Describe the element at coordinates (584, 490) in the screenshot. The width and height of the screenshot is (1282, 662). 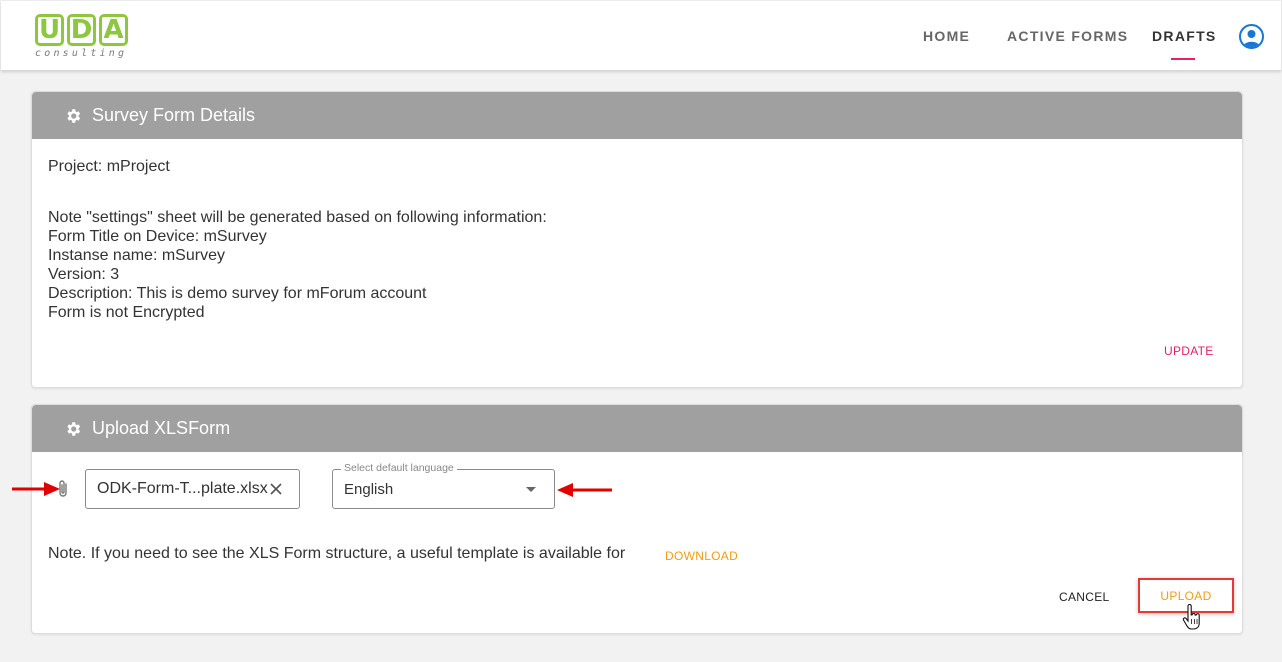
I see `annotation-arrow-left-icon` at that location.